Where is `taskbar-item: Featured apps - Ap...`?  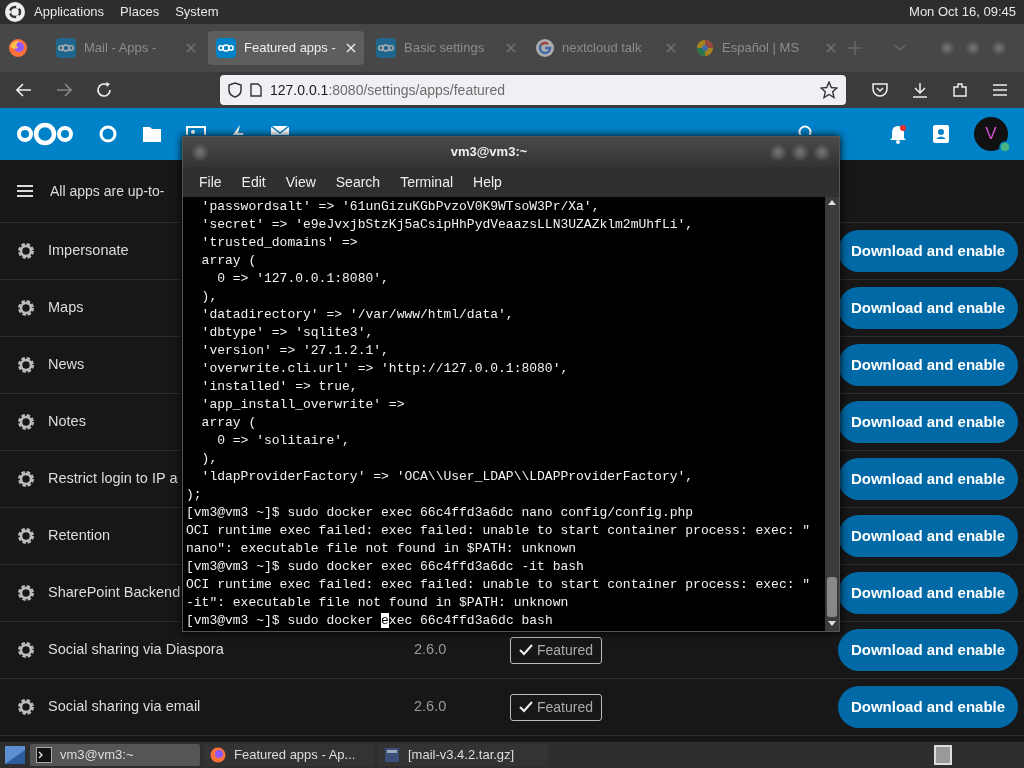 taskbar-item: Featured apps - Ap... is located at coordinates (289, 755).